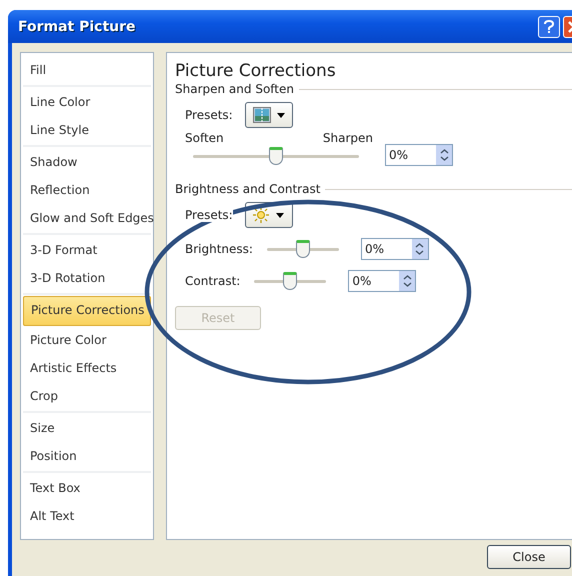 Image resolution: width=572 pixels, height=576 pixels. I want to click on category-item: Line Style, so click(87, 130).